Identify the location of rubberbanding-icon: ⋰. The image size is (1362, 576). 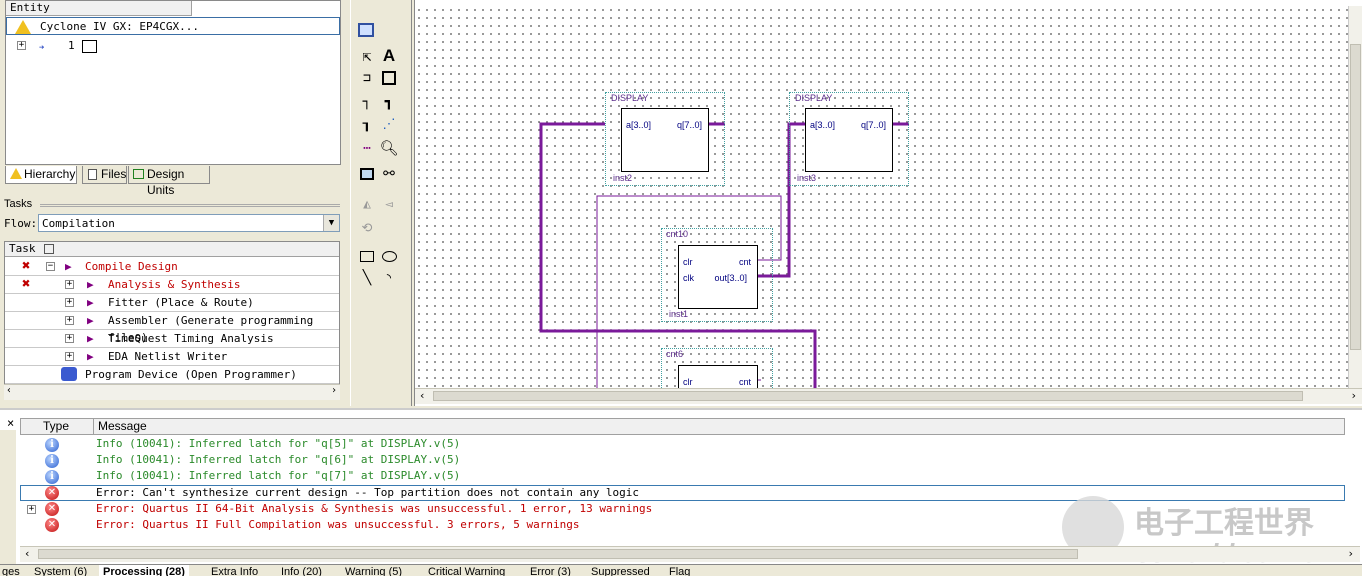
(389, 124).